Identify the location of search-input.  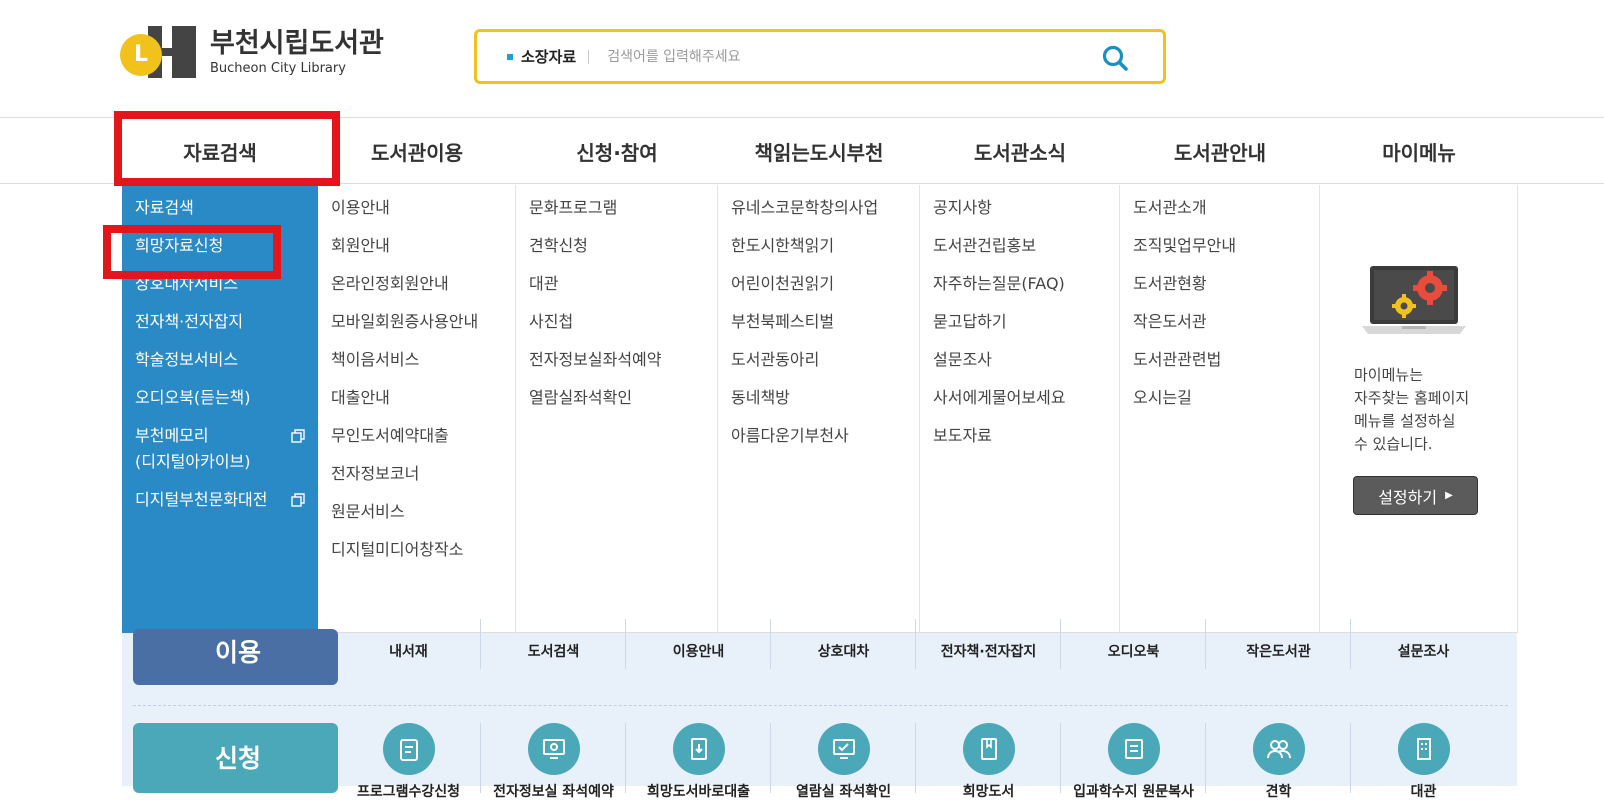
(842, 56).